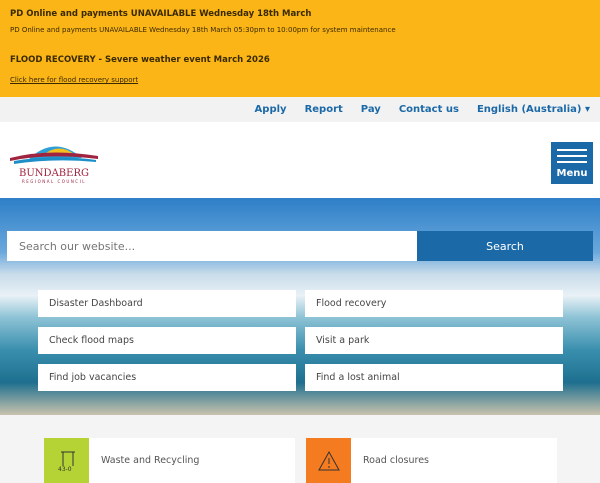 This screenshot has width=600, height=483. I want to click on tile-waste: 43-0 Waste and Recycling, so click(169, 460).